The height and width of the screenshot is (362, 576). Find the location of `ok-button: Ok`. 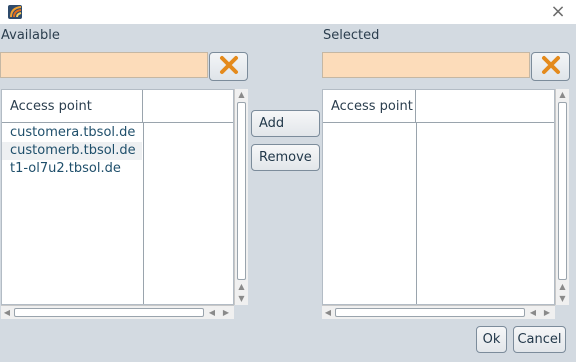

ok-button: Ok is located at coordinates (491, 339).